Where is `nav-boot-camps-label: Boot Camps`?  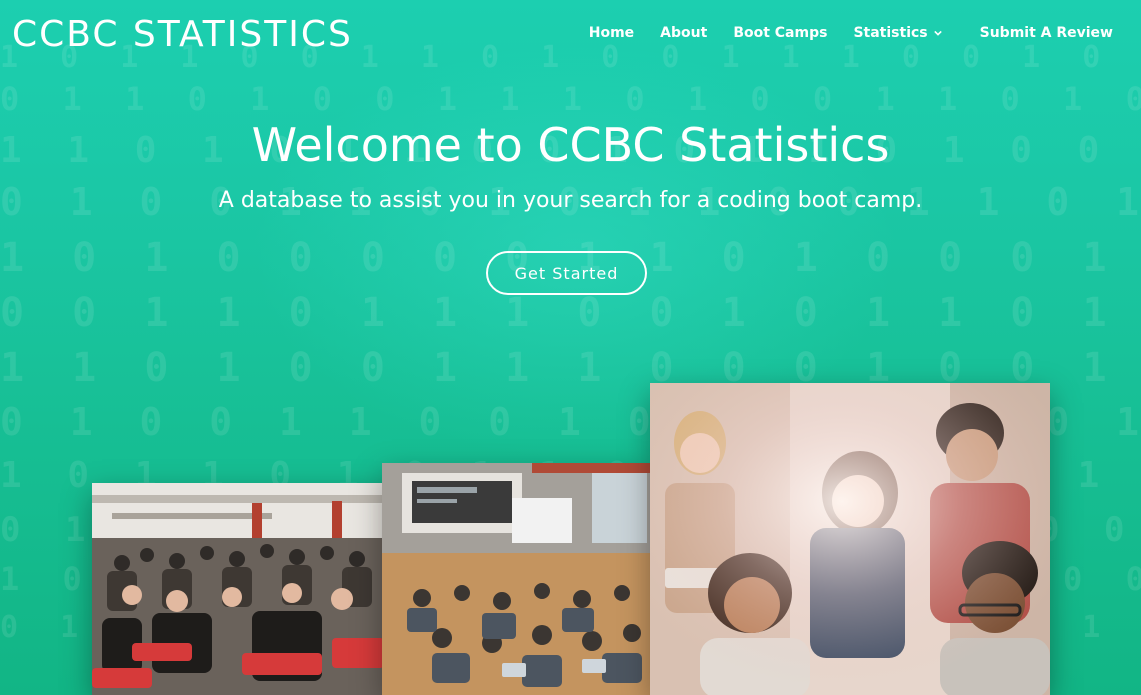 nav-boot-camps-label: Boot Camps is located at coordinates (780, 33).